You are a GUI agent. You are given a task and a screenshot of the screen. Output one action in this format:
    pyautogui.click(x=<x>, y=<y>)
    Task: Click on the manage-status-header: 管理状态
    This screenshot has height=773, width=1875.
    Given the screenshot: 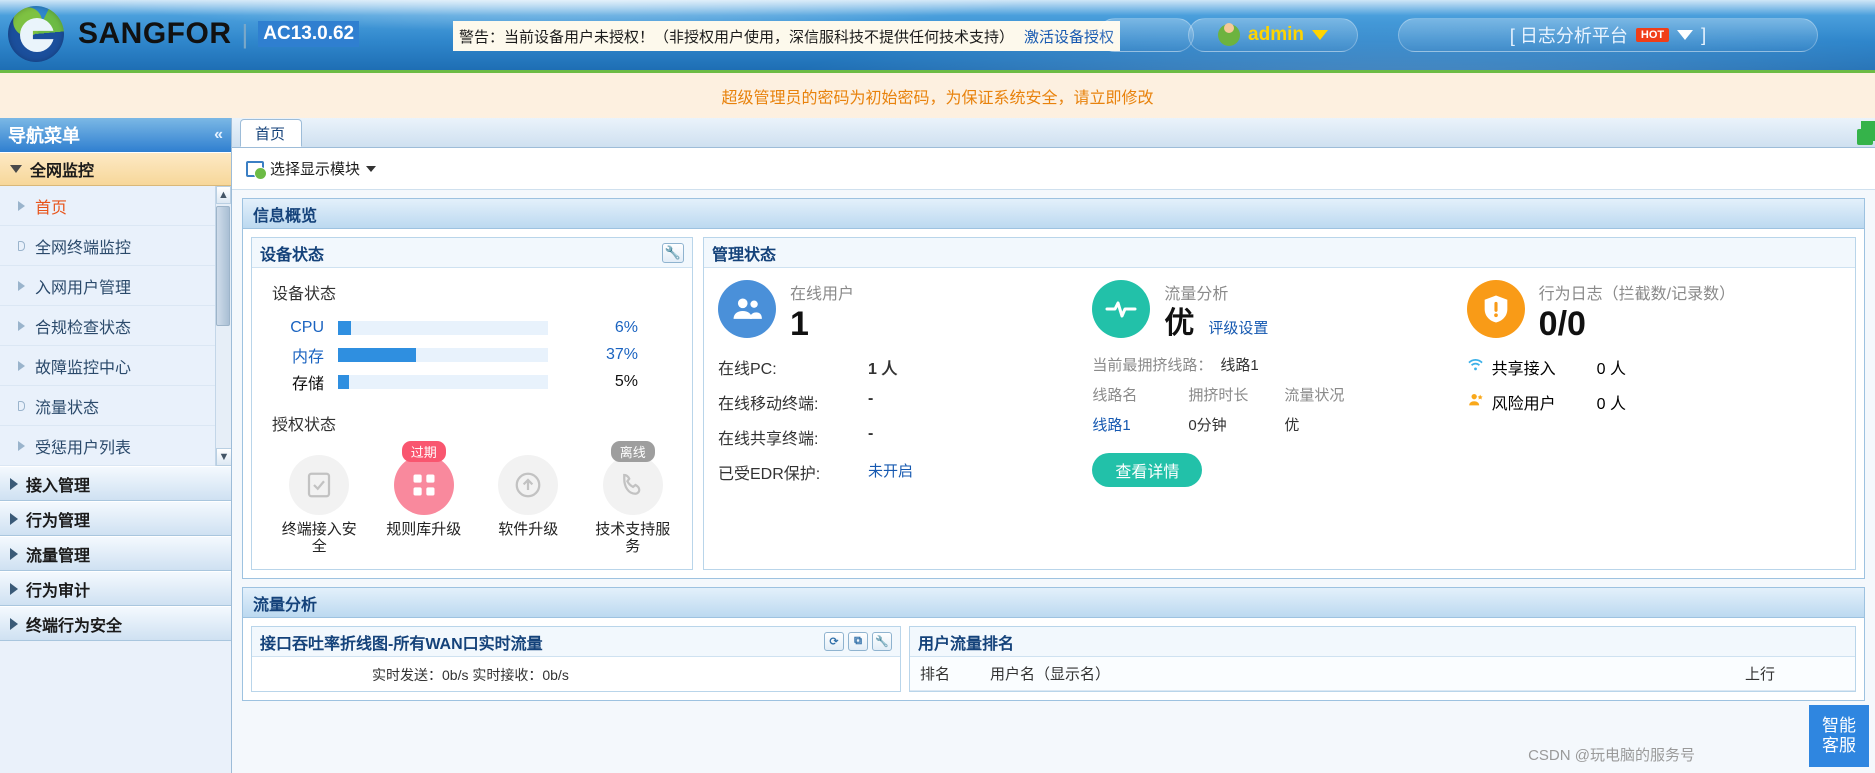 What is the action you would take?
    pyautogui.click(x=1279, y=253)
    